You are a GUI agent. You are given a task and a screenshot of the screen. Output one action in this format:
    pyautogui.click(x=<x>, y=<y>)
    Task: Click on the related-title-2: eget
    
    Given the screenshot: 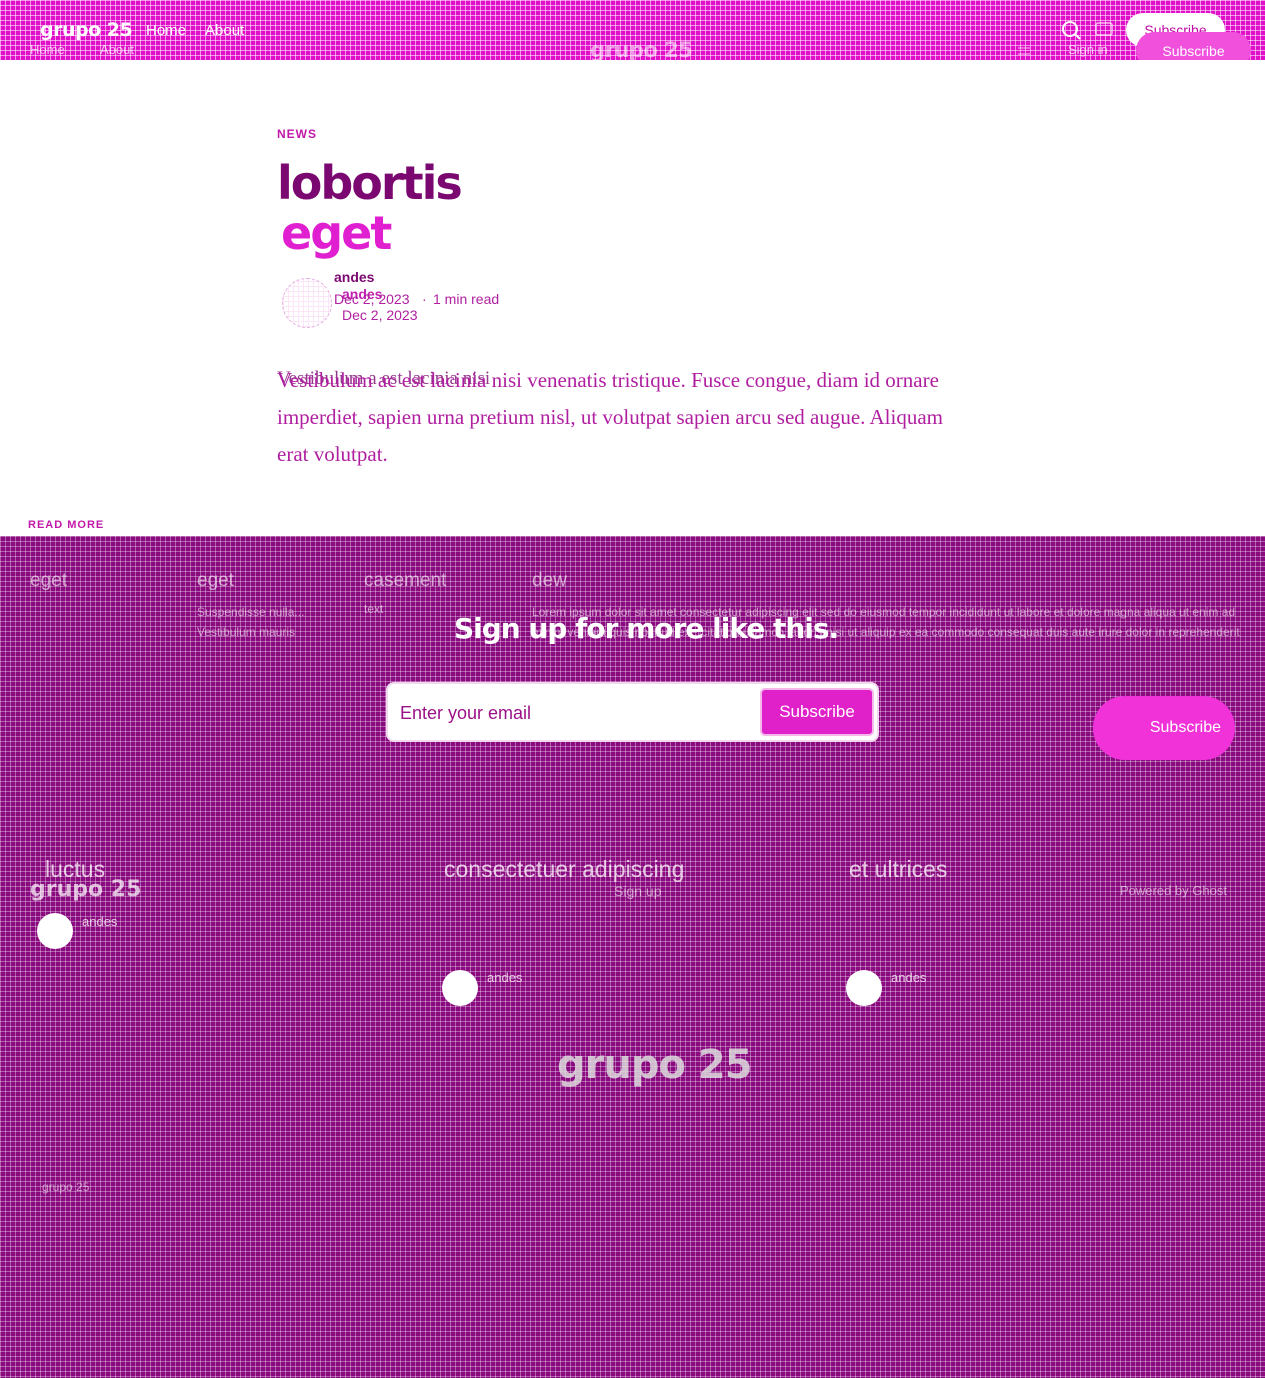 What is the action you would take?
    pyautogui.click(x=215, y=581)
    